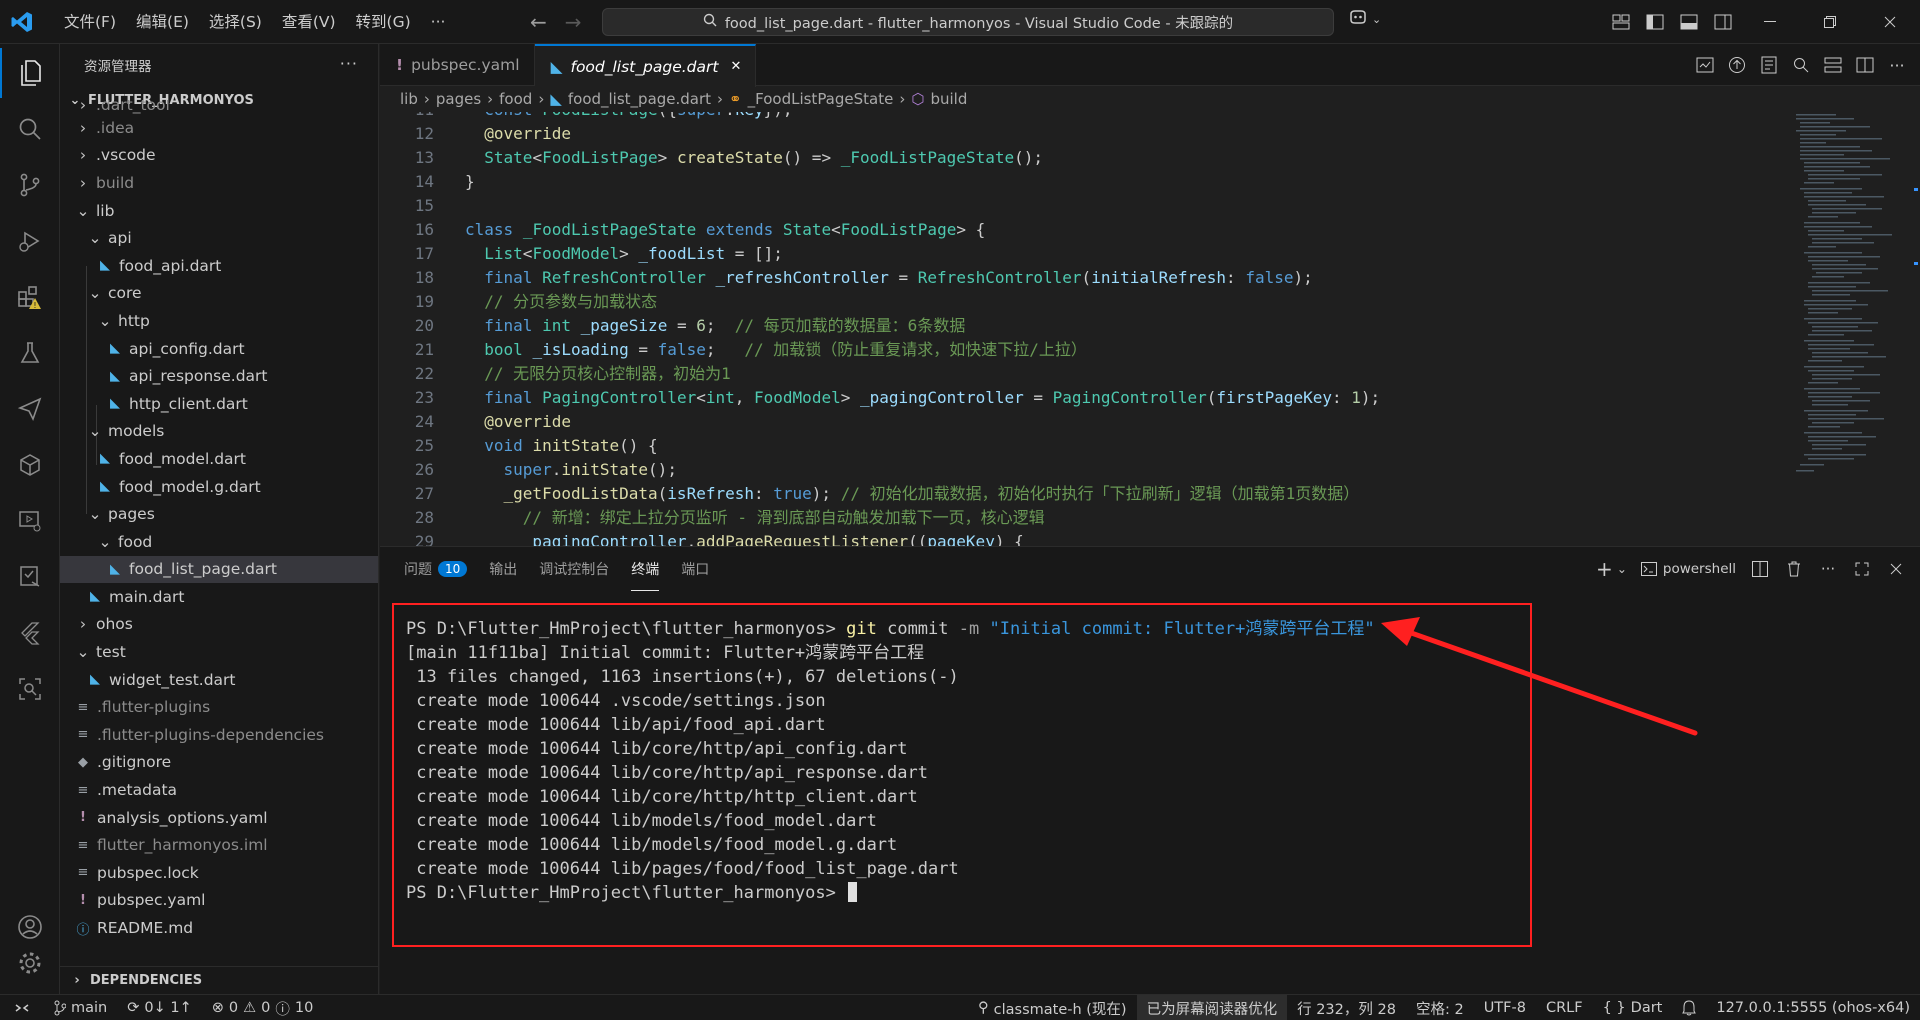  I want to click on preview-icon, so click(1705, 65).